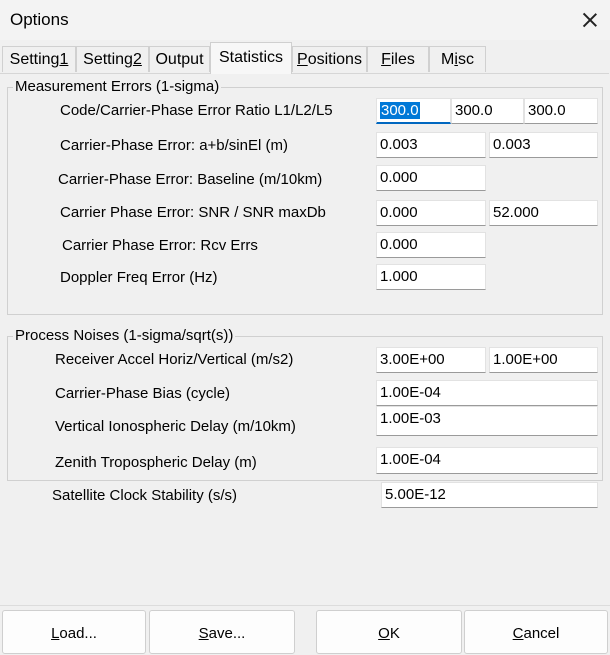 The height and width of the screenshot is (655, 610). I want to click on clock-label: Satellite Clock Stability (s/s), so click(145, 495).